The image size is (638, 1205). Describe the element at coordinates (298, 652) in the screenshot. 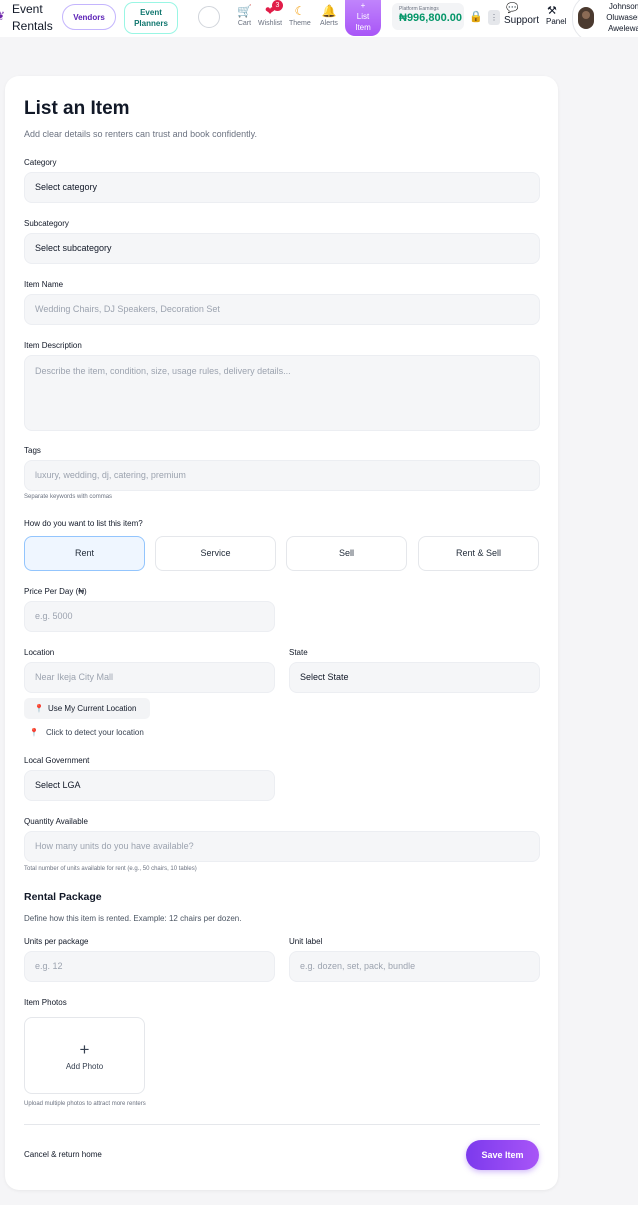

I see `state-label: State` at that location.